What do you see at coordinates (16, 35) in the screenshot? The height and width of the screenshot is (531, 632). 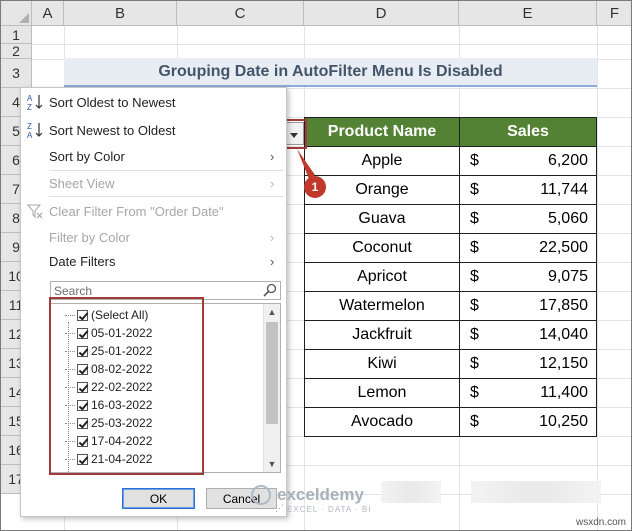 I see `row-header: 1` at bounding box center [16, 35].